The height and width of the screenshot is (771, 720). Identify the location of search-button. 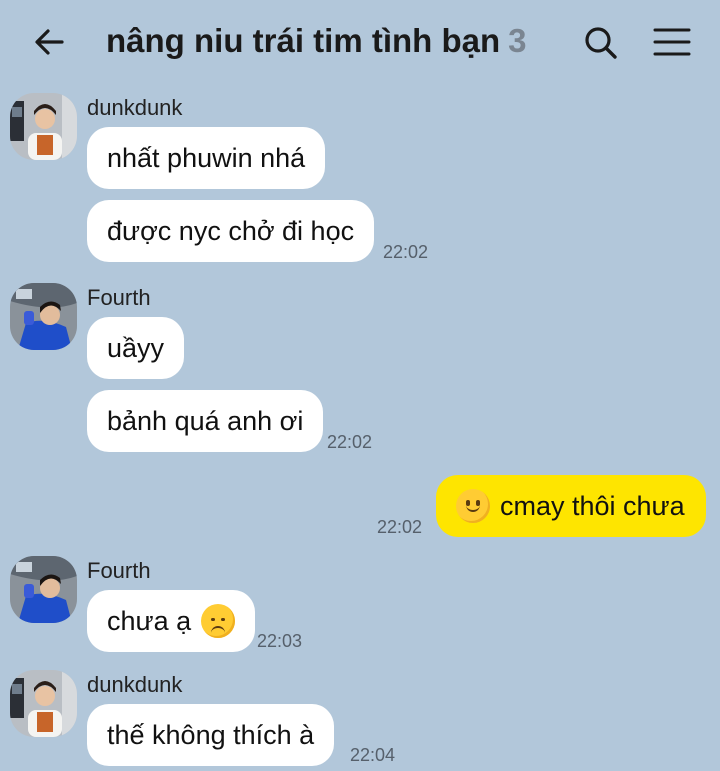
(601, 43).